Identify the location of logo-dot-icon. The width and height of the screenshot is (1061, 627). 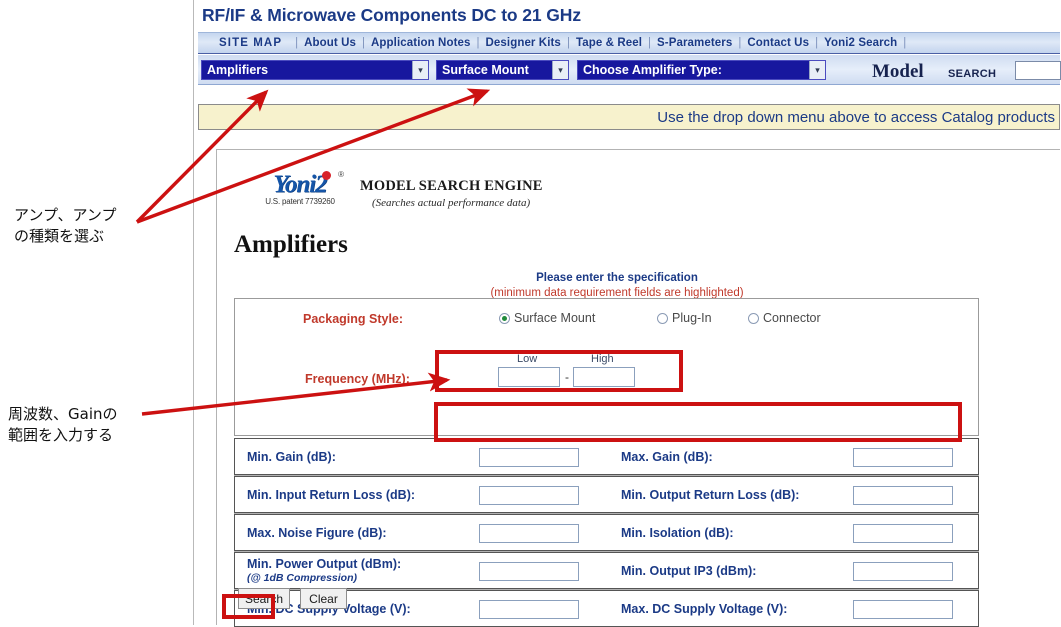
(326, 175).